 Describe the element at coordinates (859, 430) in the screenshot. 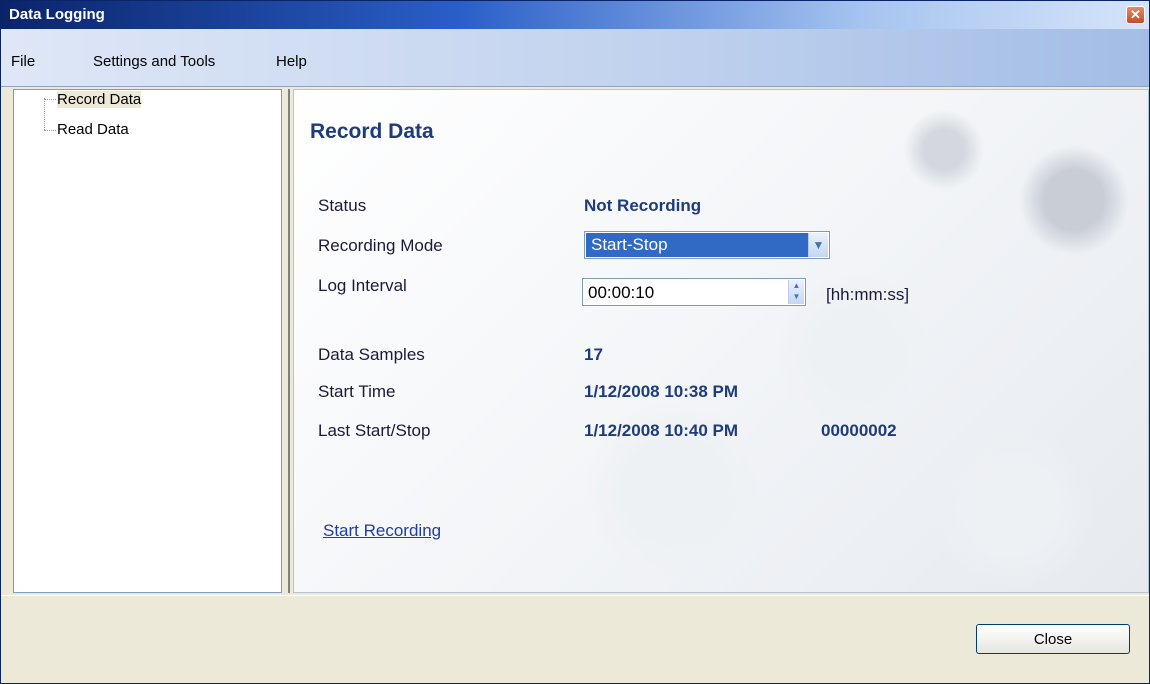

I see `last-start-stop-count: 00000002` at that location.